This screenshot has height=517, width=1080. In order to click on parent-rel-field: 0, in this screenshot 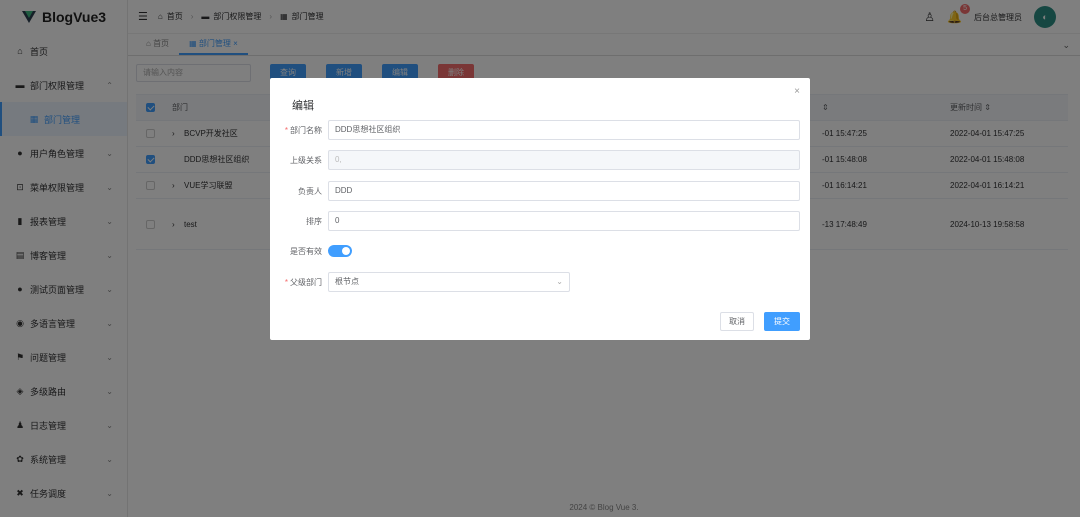, I will do `click(564, 160)`.